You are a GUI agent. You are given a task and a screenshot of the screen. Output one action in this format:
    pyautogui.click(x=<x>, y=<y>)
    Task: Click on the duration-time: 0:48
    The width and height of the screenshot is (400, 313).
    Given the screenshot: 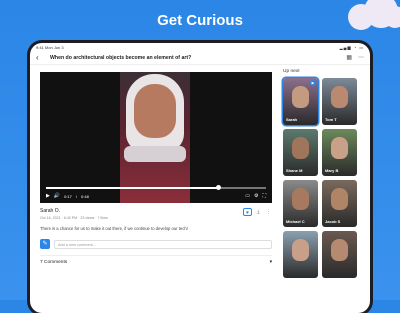 What is the action you would take?
    pyautogui.click(x=85, y=196)
    